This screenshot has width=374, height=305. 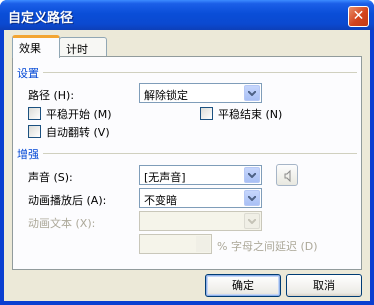 I want to click on sound-select: [无声音], so click(x=200, y=175).